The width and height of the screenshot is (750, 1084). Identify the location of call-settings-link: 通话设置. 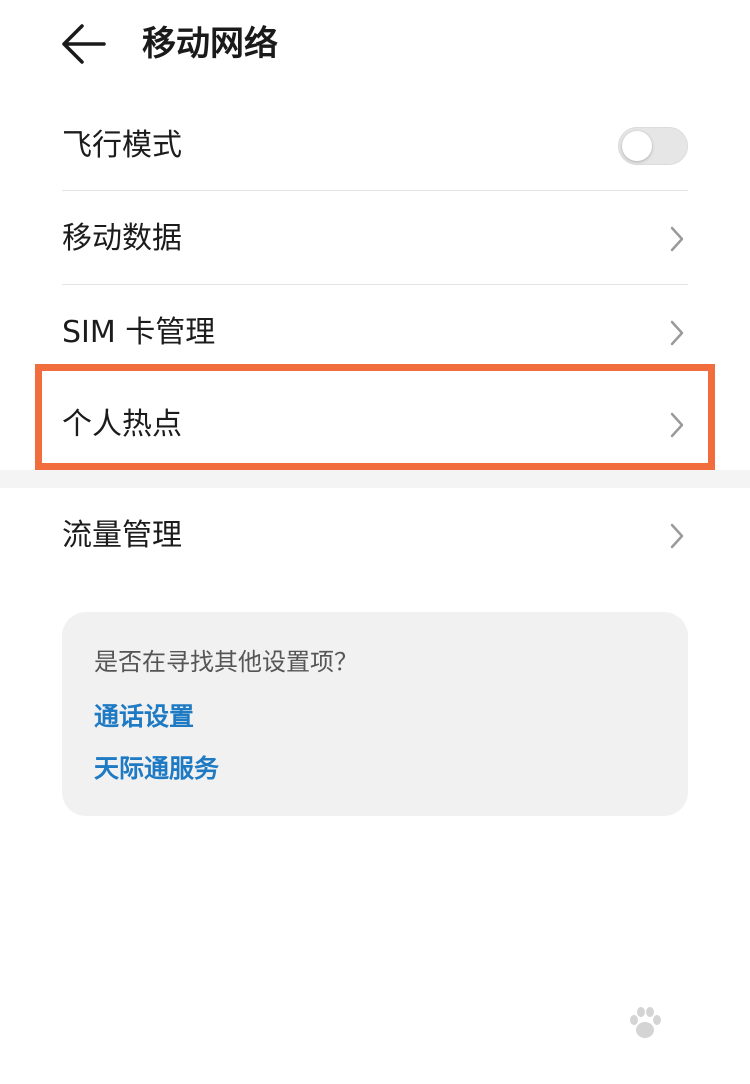
(144, 717).